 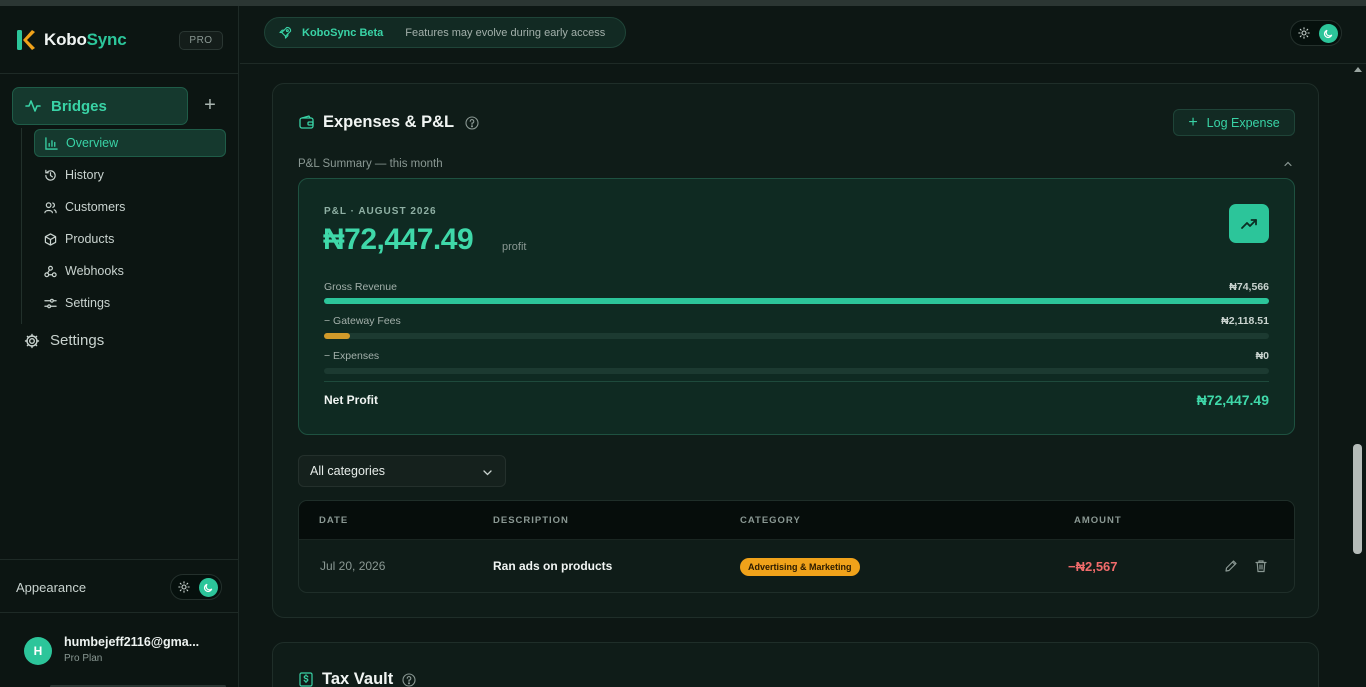 What do you see at coordinates (50, 175) in the screenshot?
I see `history-icon` at bounding box center [50, 175].